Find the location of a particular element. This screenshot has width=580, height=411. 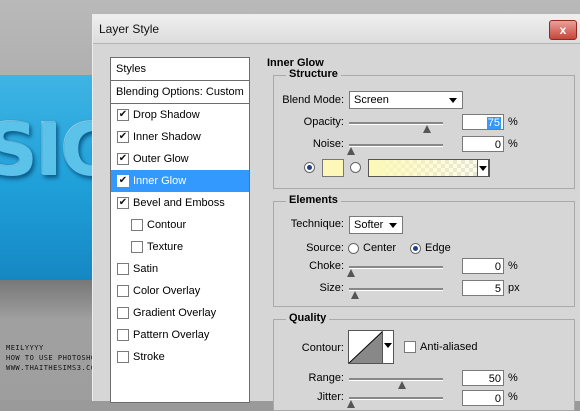

style-item-pattern-overlay: Pattern Overlay is located at coordinates (180, 335).